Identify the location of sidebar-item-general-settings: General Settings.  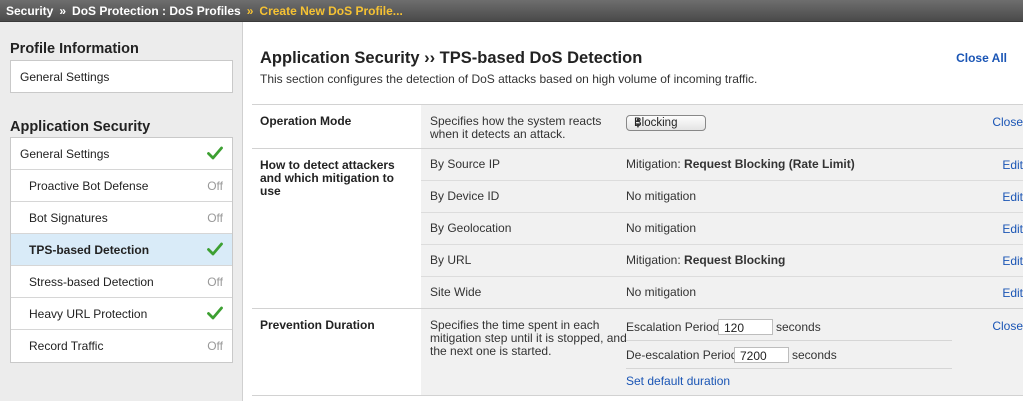
(121, 154).